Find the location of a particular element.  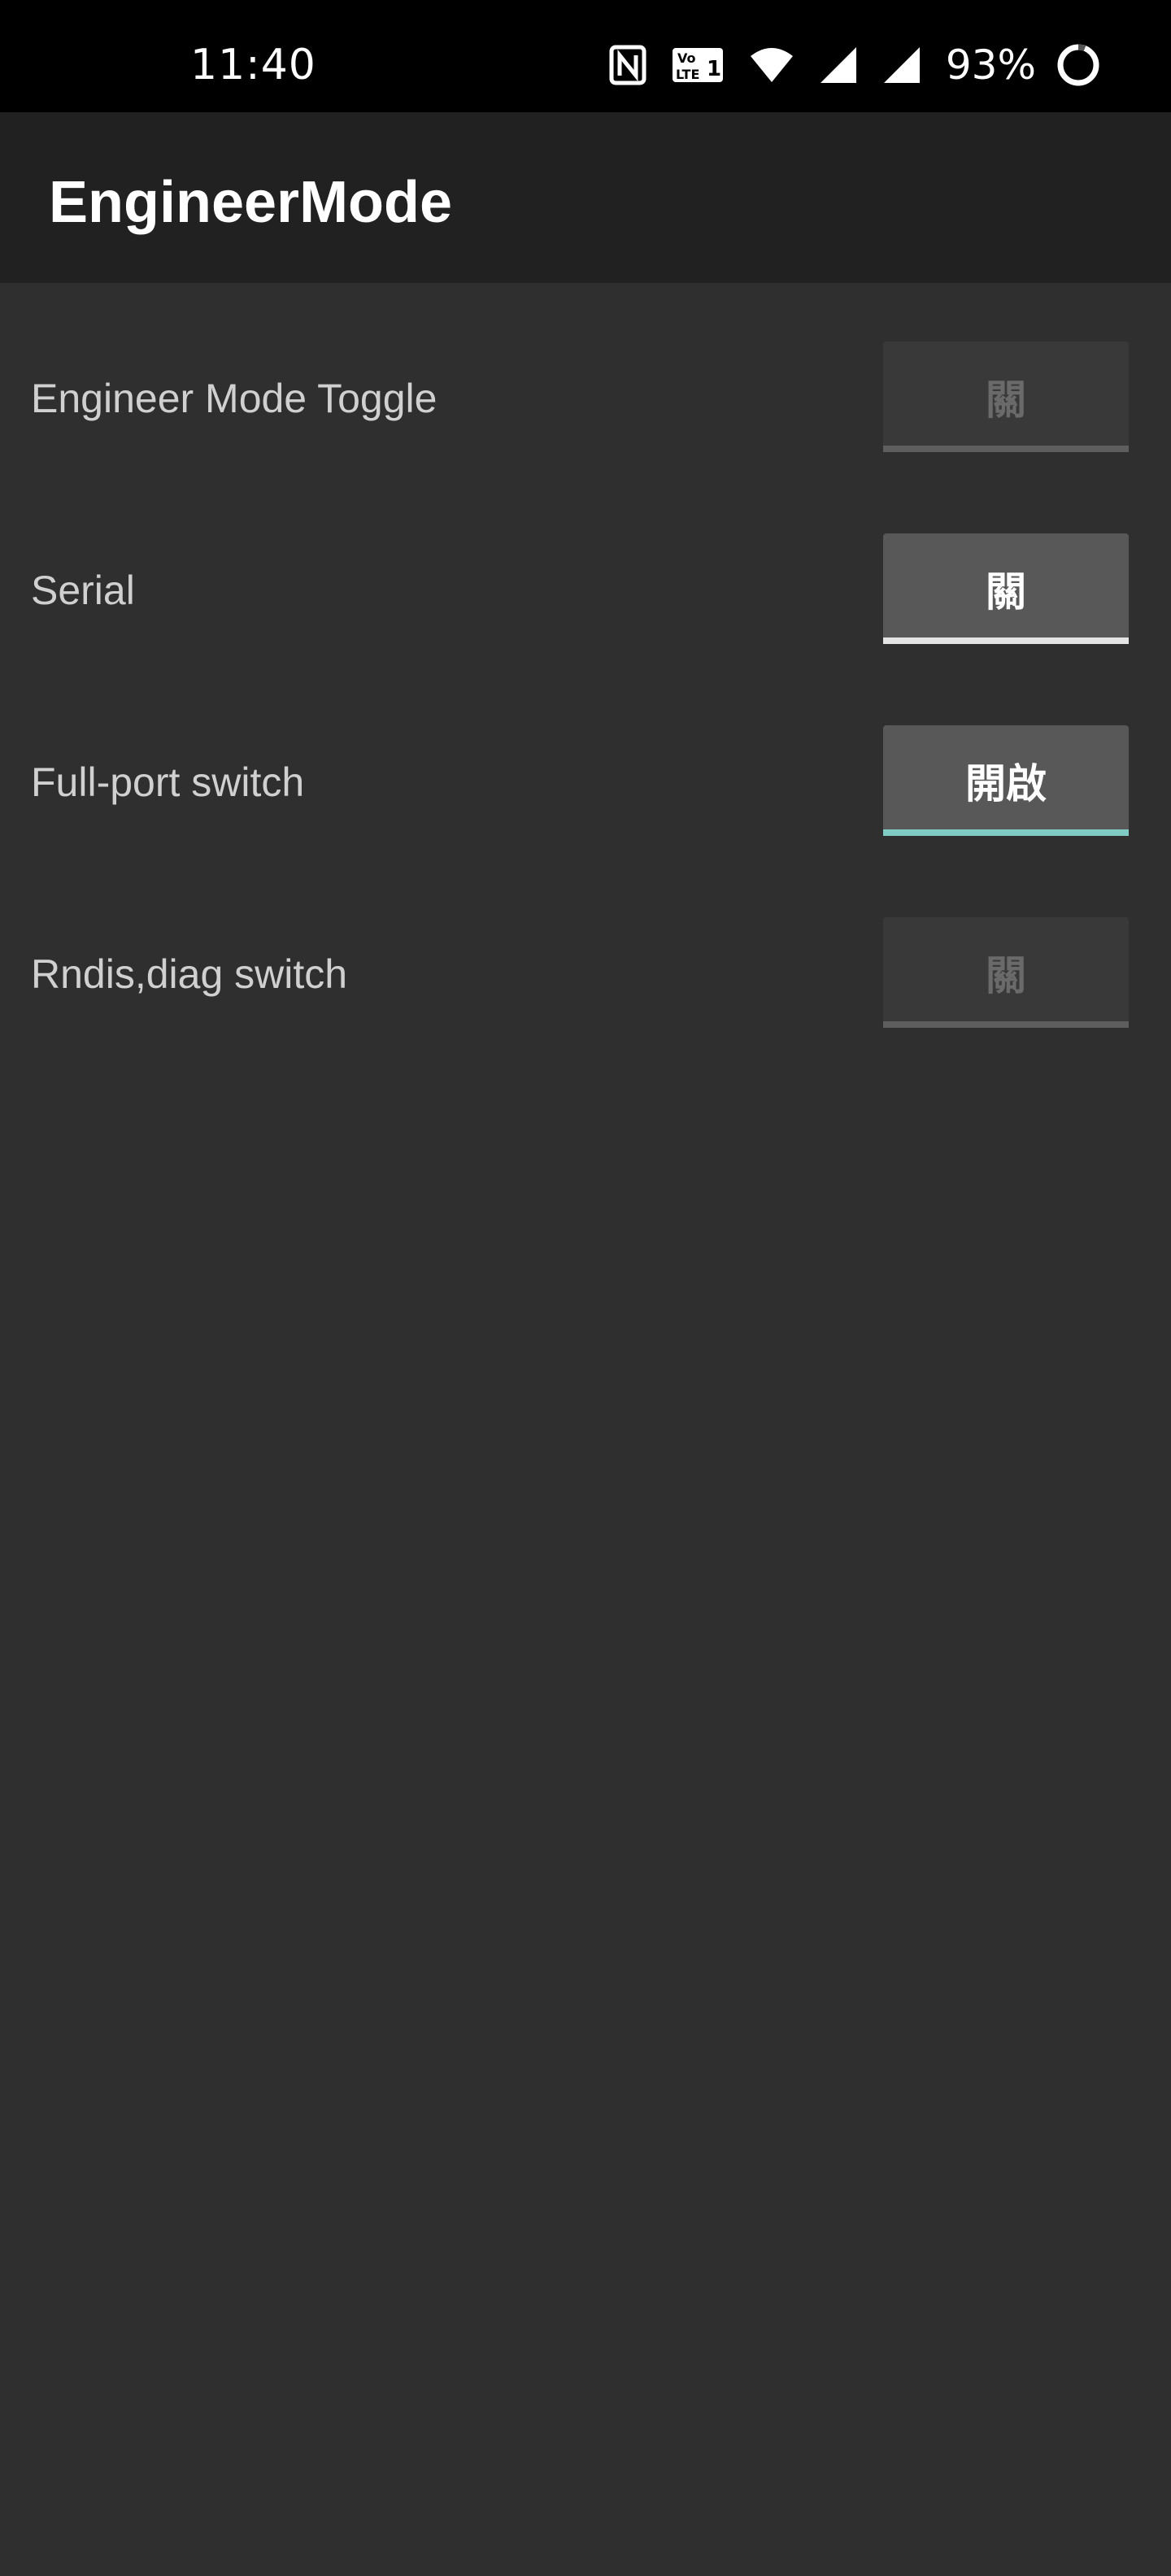

engineer-mode-toggle-button: 關 is located at coordinates (1006, 397).